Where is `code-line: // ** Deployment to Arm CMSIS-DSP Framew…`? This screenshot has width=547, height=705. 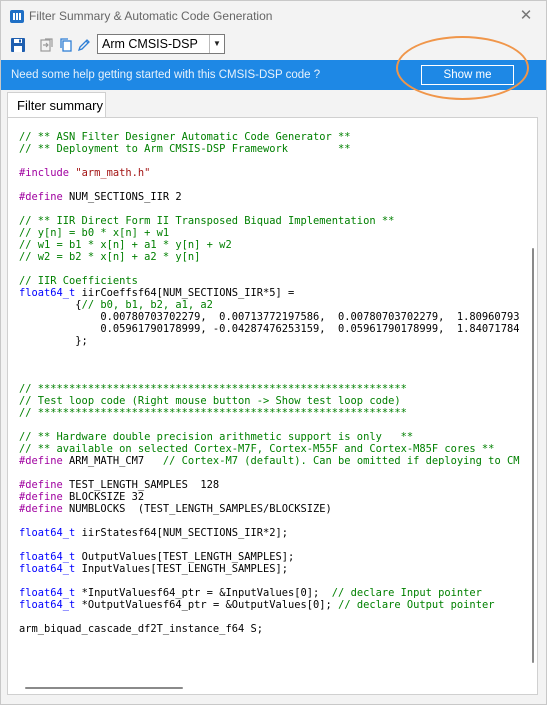 code-line: // ** Deployment to Arm CMSIS-DSP Framew… is located at coordinates (269, 149).